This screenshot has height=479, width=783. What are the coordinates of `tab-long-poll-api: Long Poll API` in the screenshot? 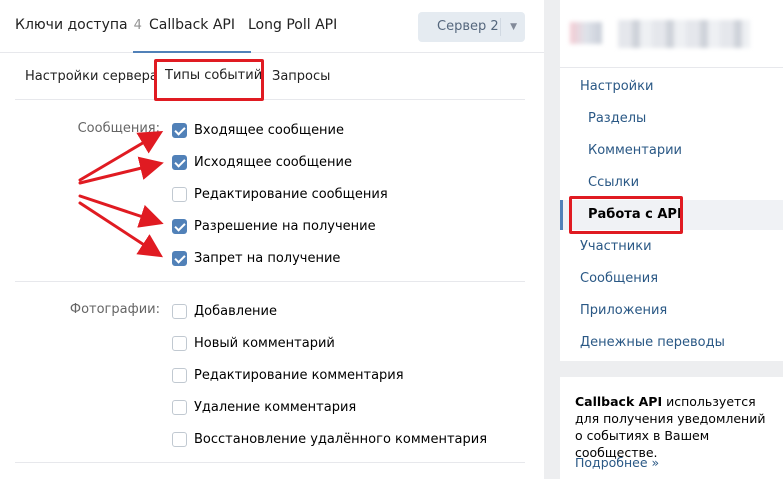 It's located at (292, 26).